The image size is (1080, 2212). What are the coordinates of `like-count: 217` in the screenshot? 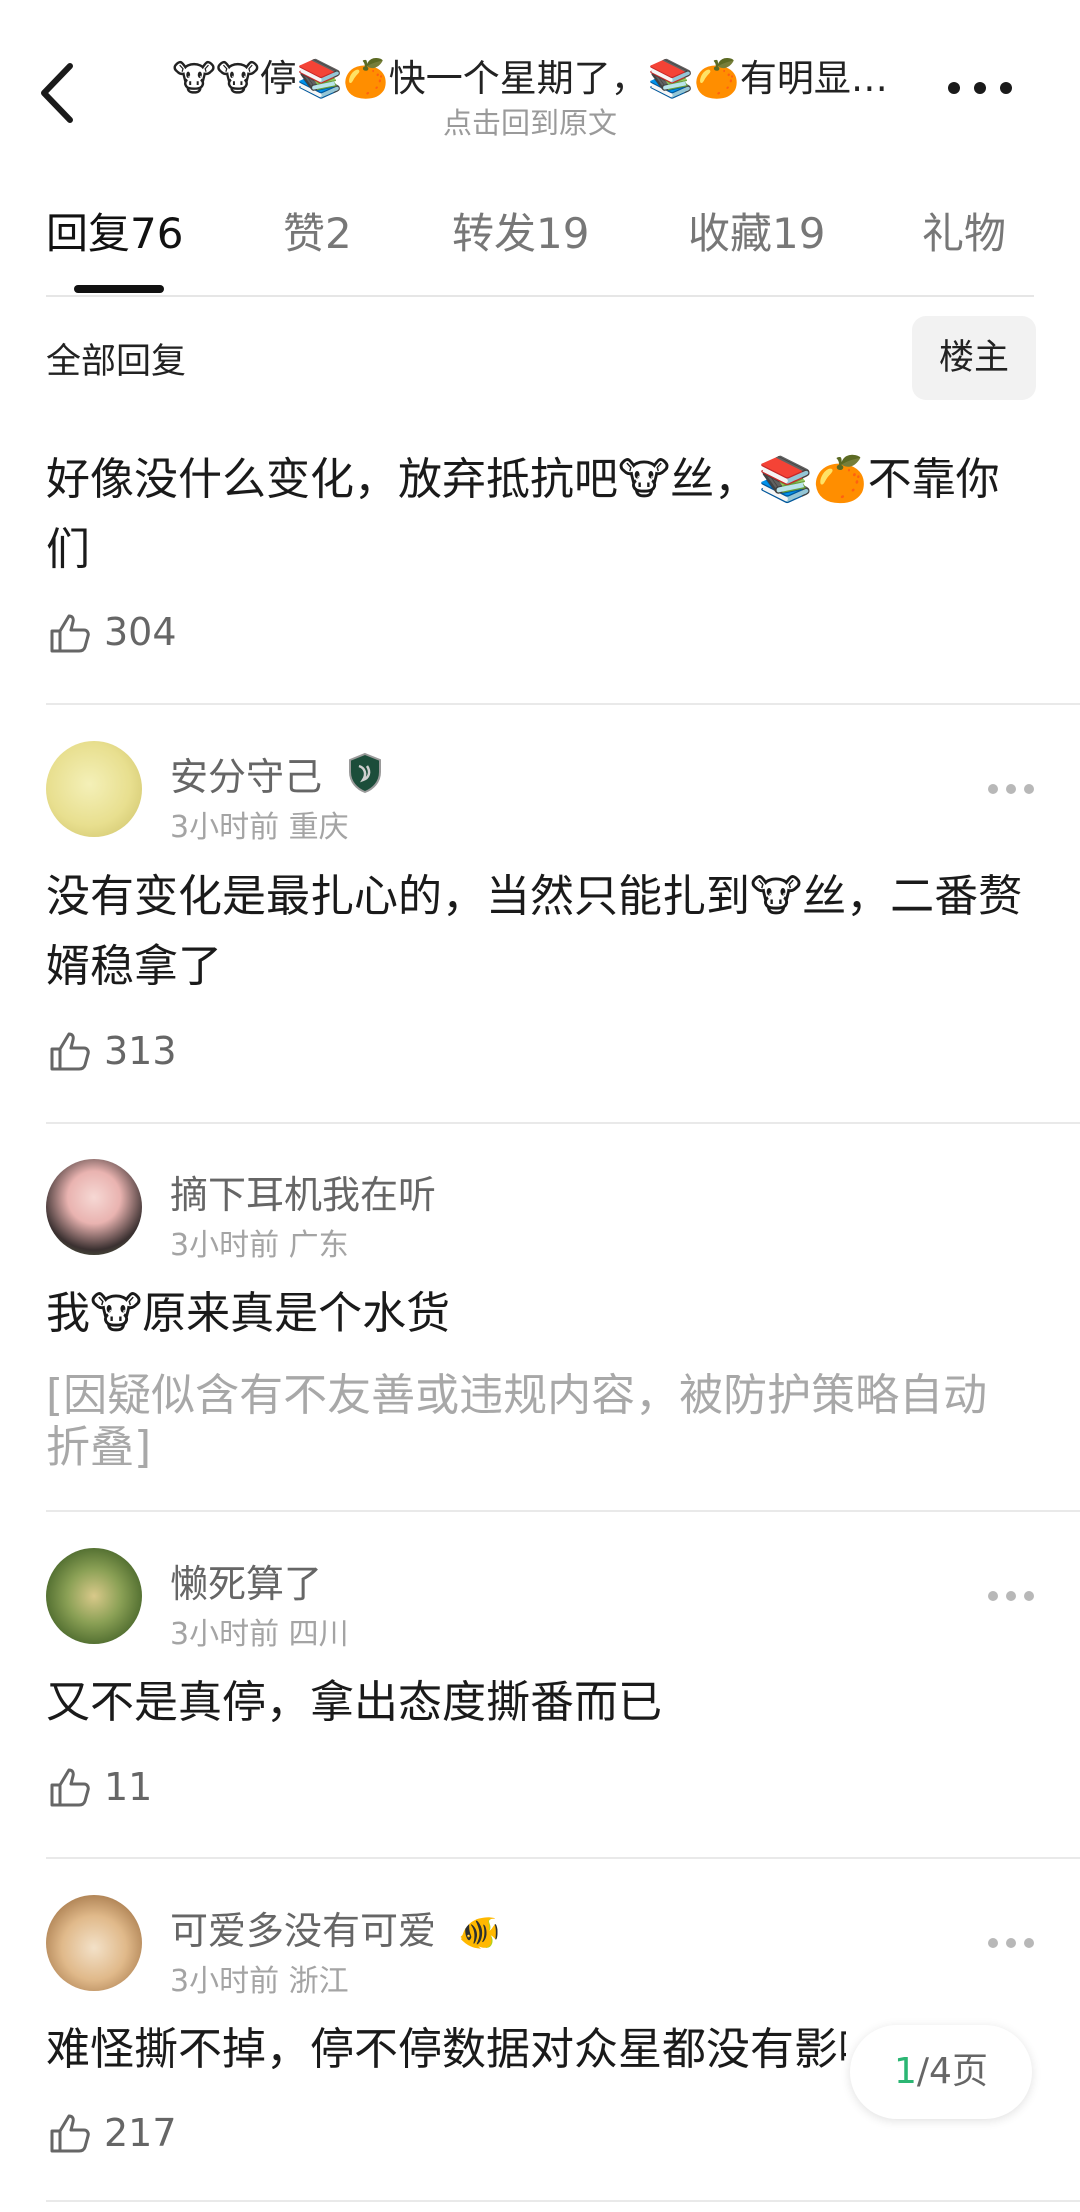 It's located at (140, 2133).